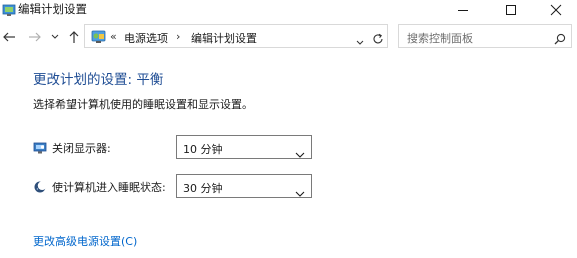 Image resolution: width=577 pixels, height=258 pixels. I want to click on window-title: 编辑计划设置, so click(52, 9).